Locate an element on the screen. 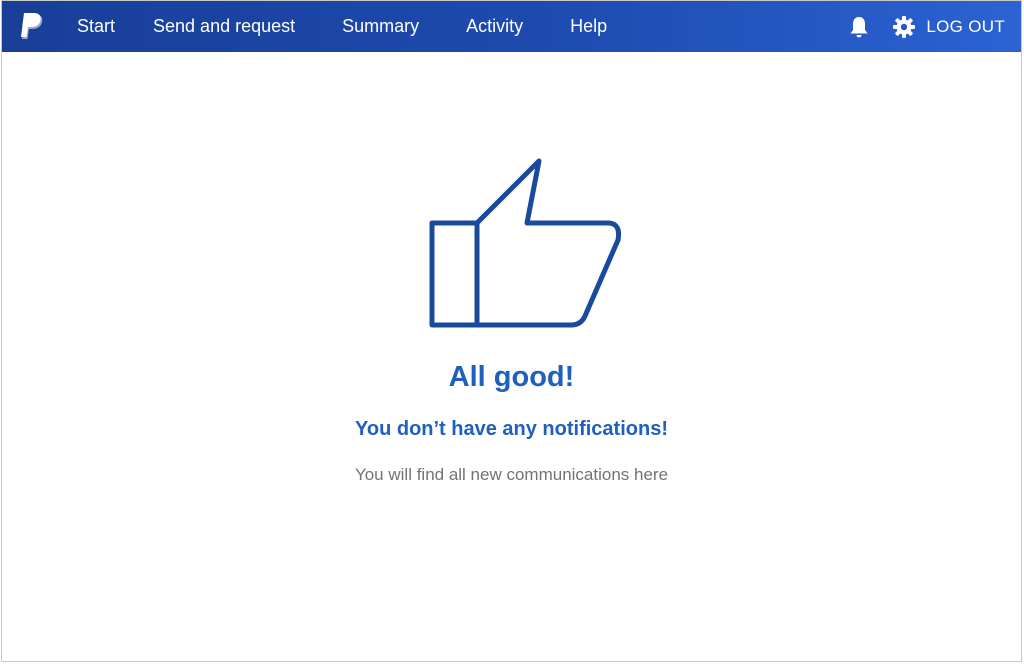 The width and height of the screenshot is (1024, 664). nav-help: Help is located at coordinates (588, 26).